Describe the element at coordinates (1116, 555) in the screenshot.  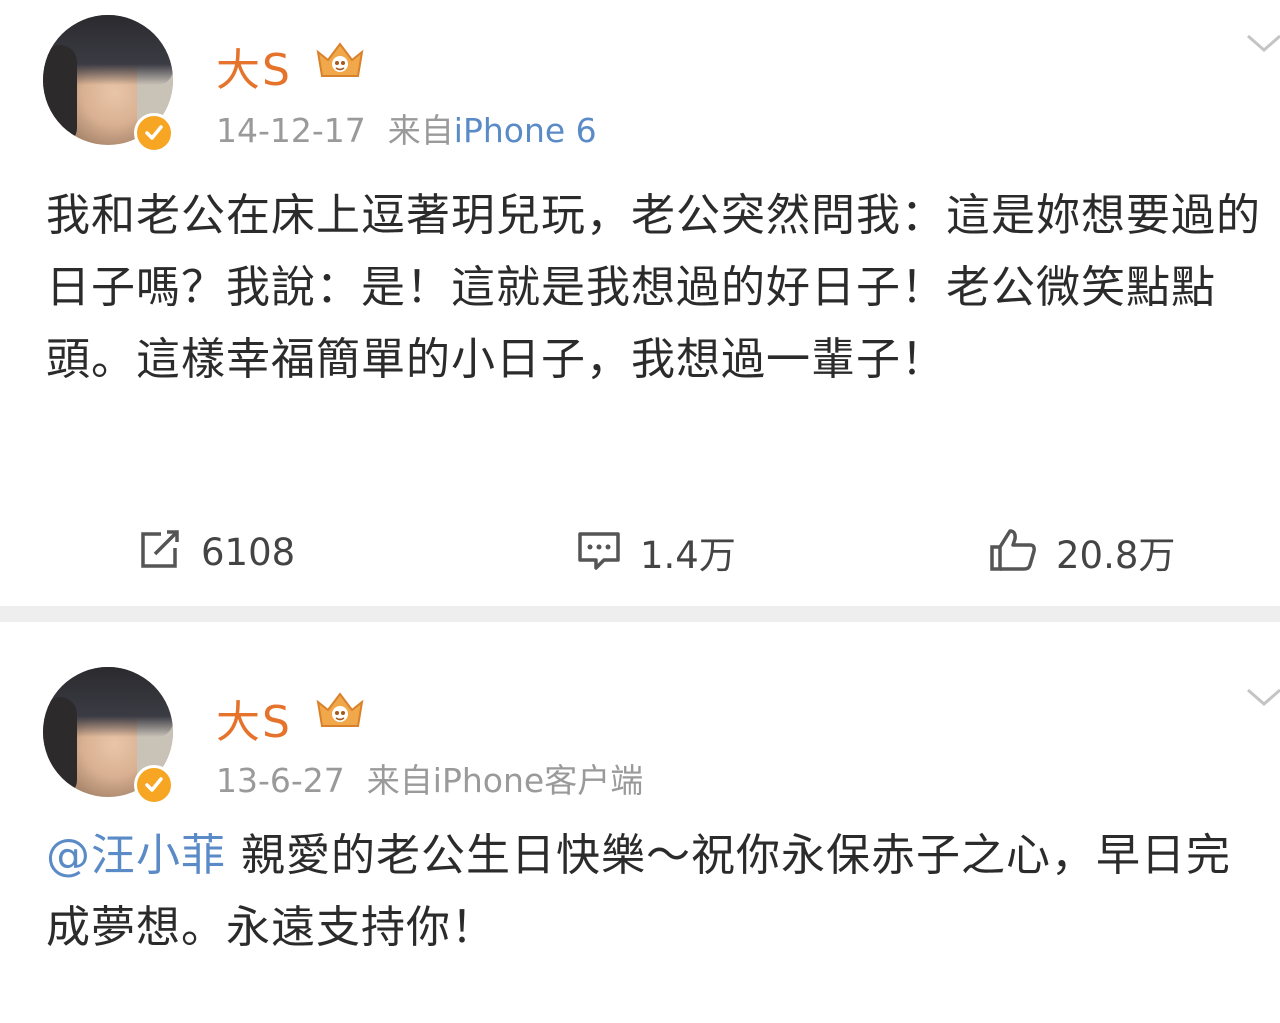
I see `like-count: 20.8万` at that location.